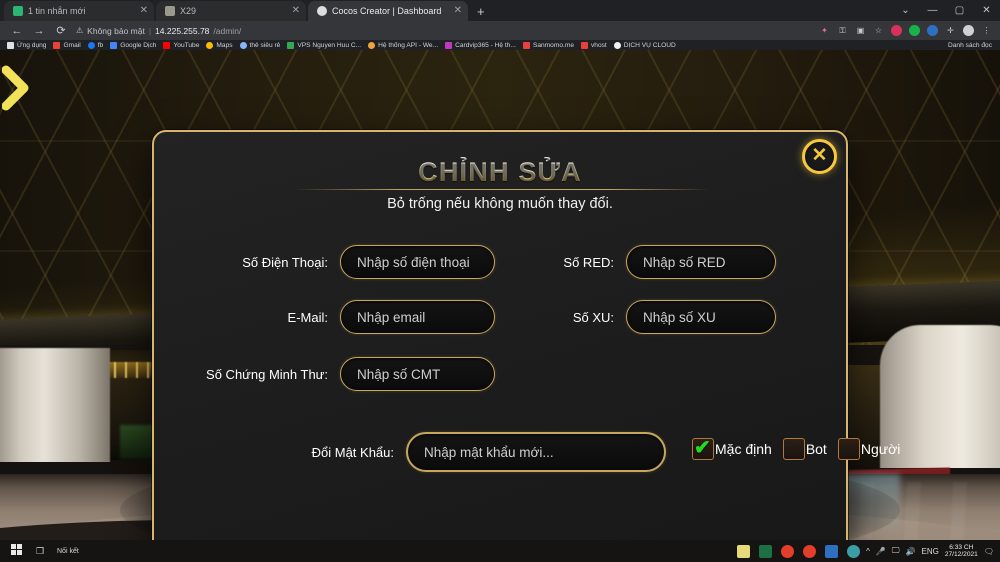 The width and height of the screenshot is (1000, 562). Describe the element at coordinates (929, 551) in the screenshot. I see `language-indicator: ENG` at that location.